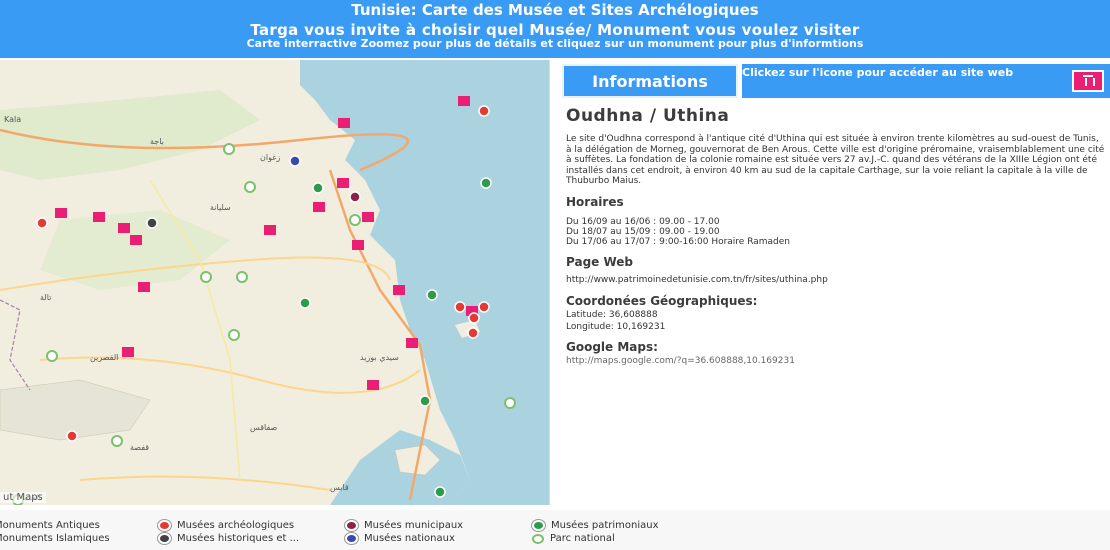 This screenshot has width=1110, height=550. Describe the element at coordinates (15, 345) in the screenshot. I see `border` at that location.